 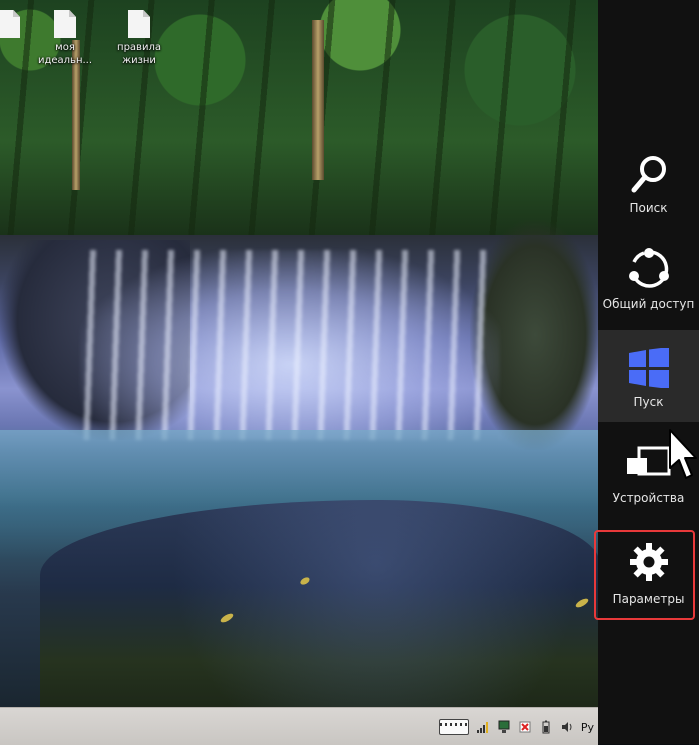 I want to click on battery-icon, so click(x=546, y=727).